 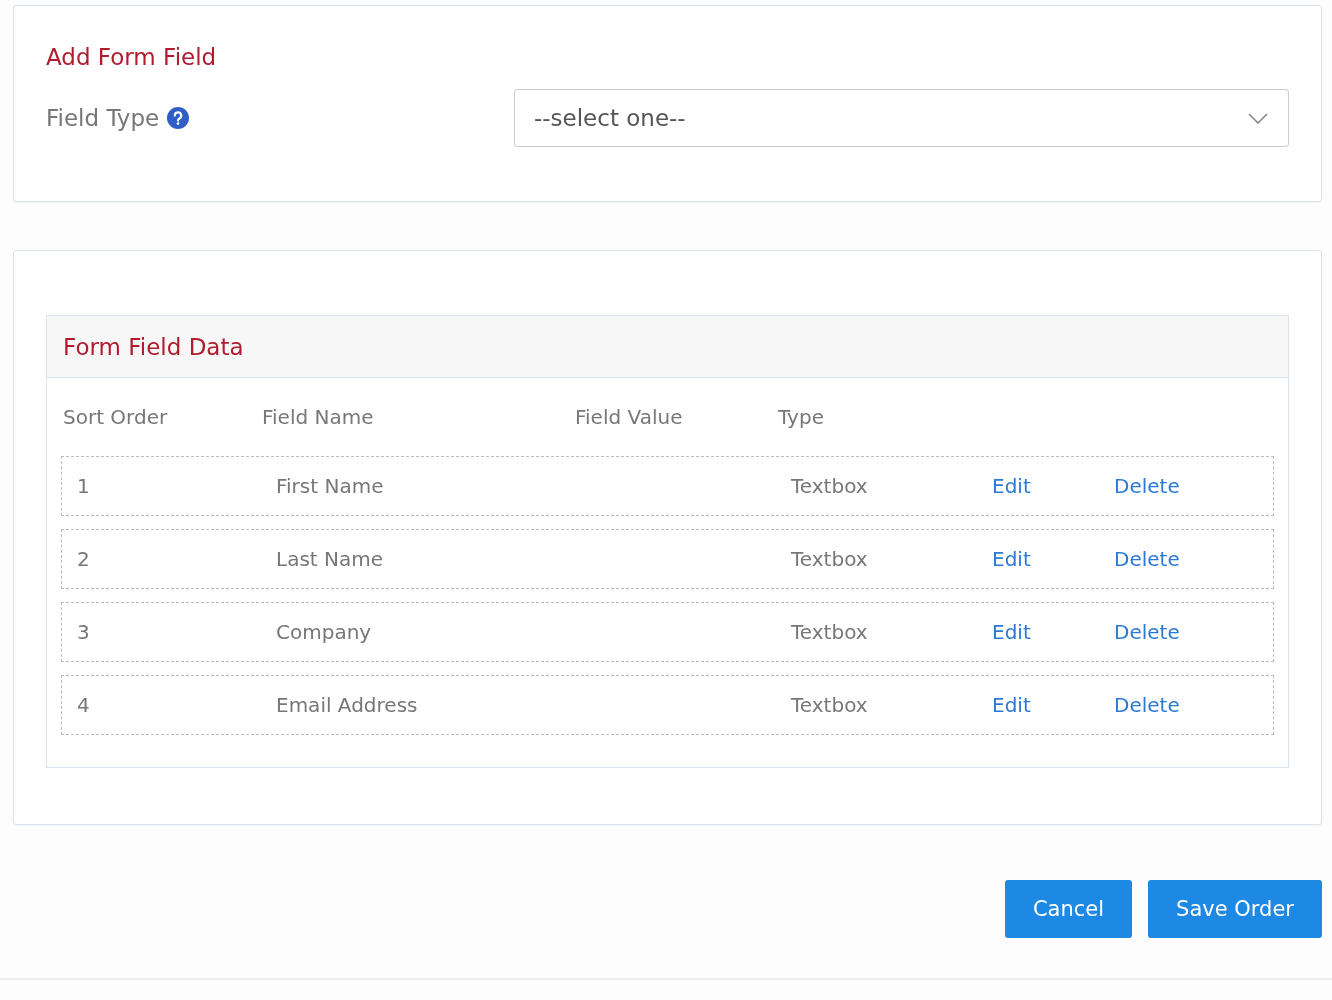 What do you see at coordinates (318, 417) in the screenshot?
I see `column-header: Field Name` at bounding box center [318, 417].